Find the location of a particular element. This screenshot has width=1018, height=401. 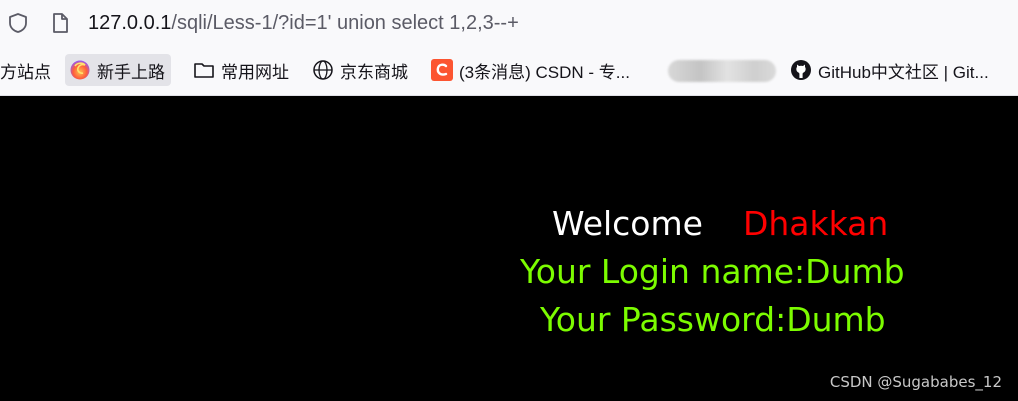

blurred-bookmark is located at coordinates (722, 71).